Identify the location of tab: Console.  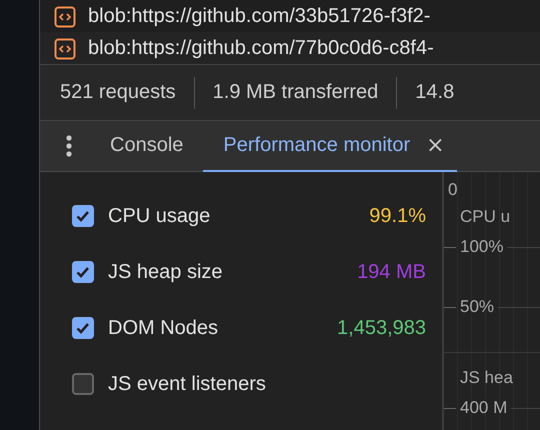
(147, 146).